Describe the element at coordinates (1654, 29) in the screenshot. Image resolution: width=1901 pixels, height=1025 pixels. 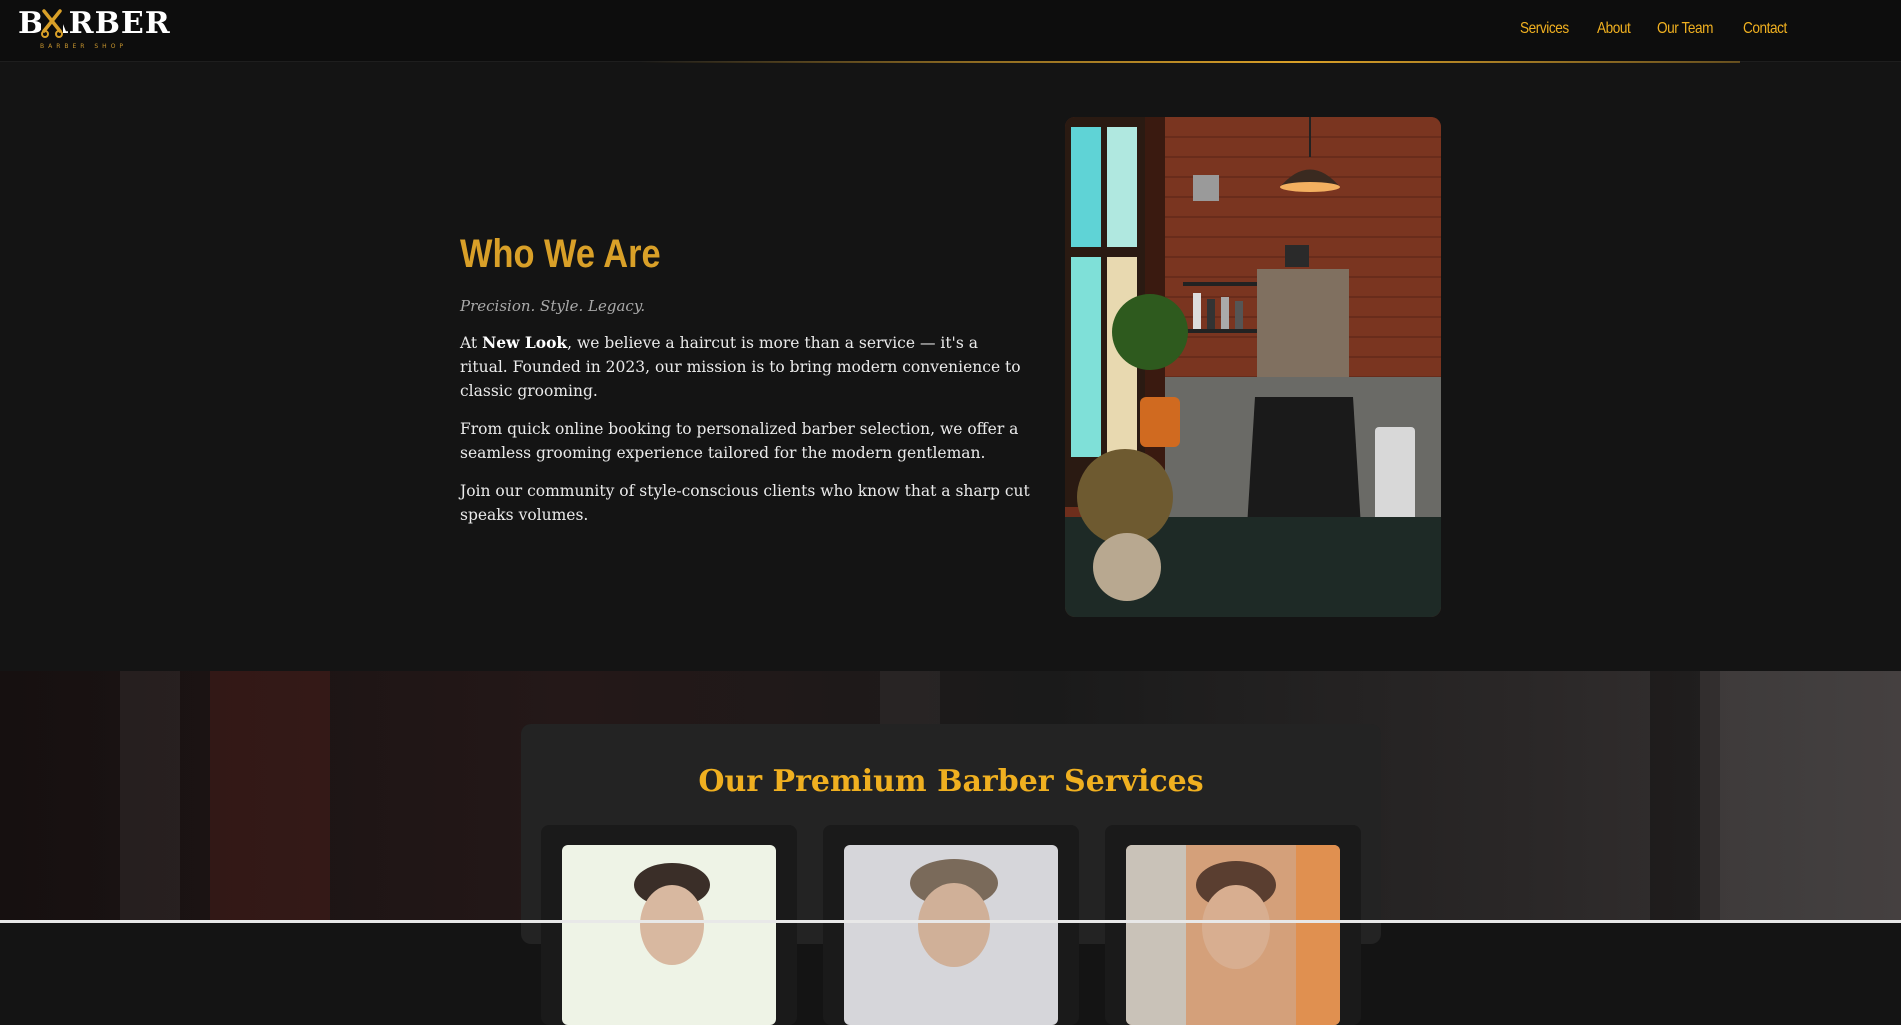
I see `main-nav: Services About Our Team Contact` at that location.